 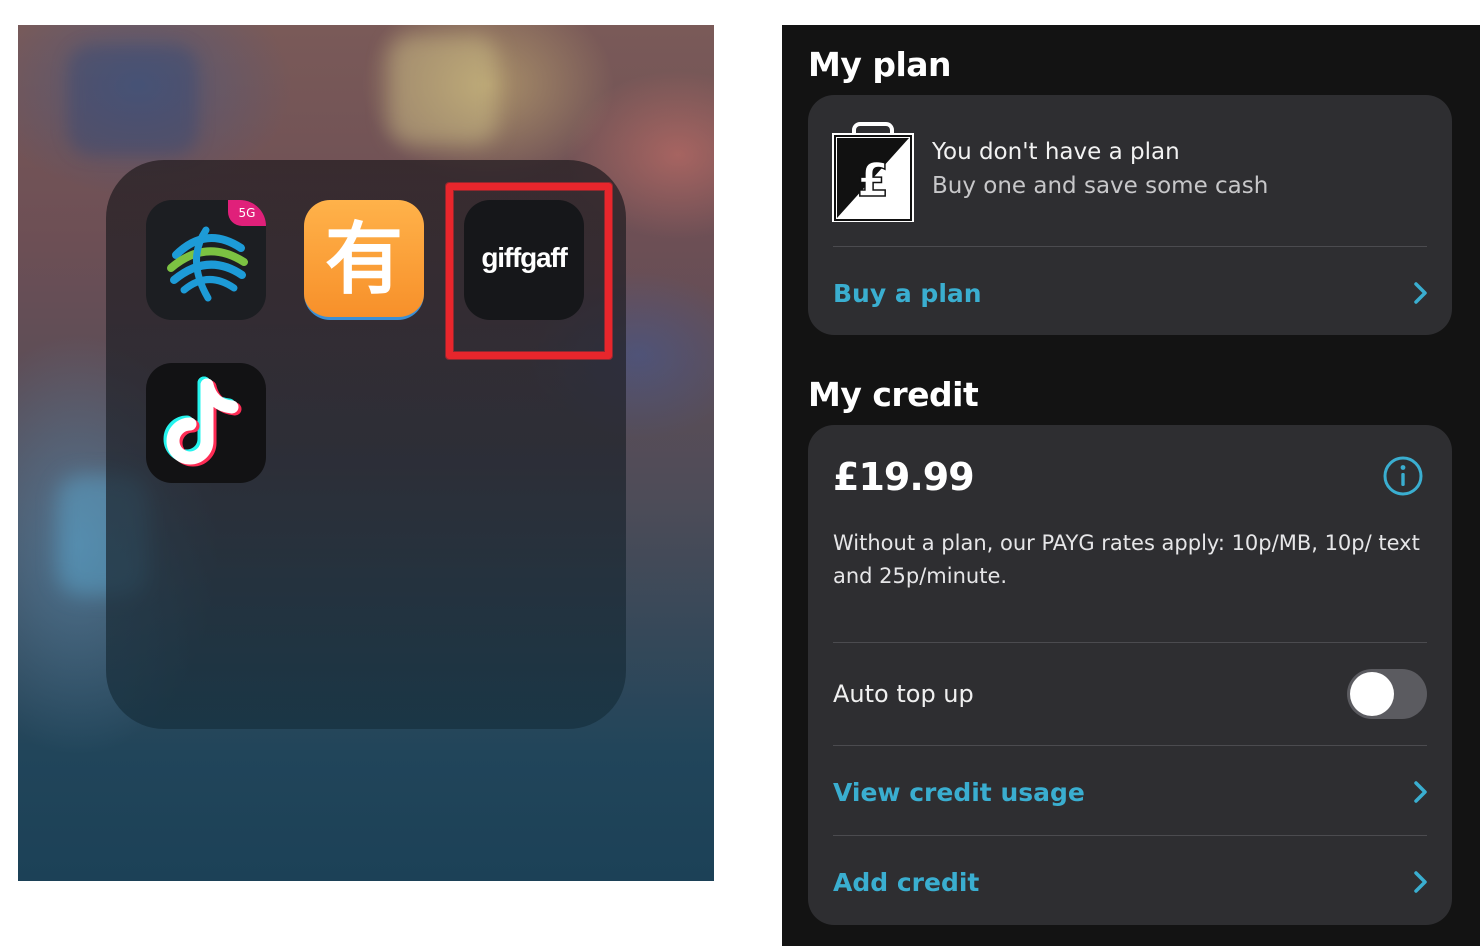 What do you see at coordinates (1403, 476) in the screenshot?
I see `info-icon` at bounding box center [1403, 476].